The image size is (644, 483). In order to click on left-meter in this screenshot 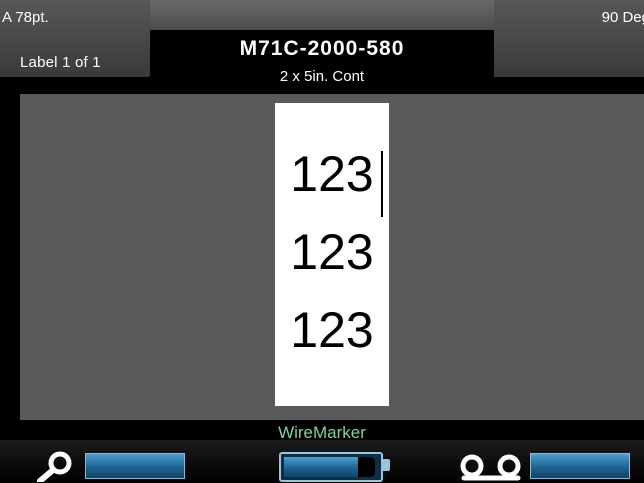, I will do `click(135, 466)`.